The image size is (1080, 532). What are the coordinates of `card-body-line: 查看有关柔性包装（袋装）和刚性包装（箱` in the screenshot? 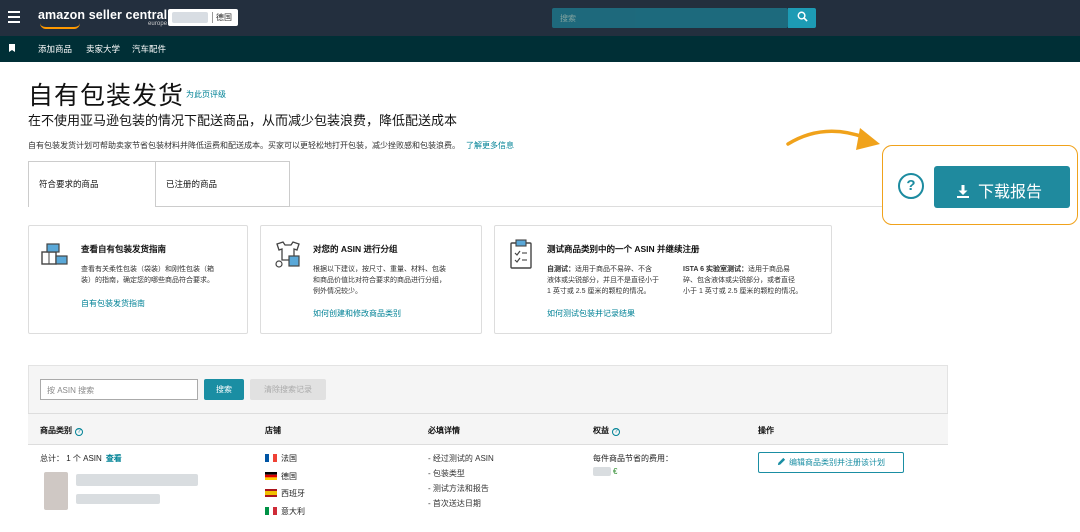 It's located at (147, 269).